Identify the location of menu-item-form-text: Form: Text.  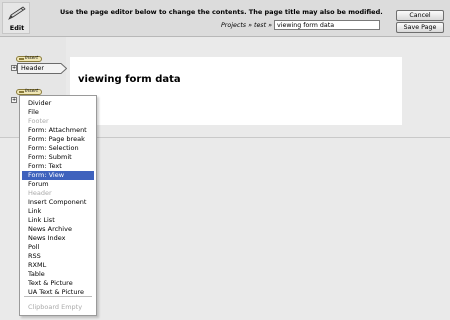
(58, 166).